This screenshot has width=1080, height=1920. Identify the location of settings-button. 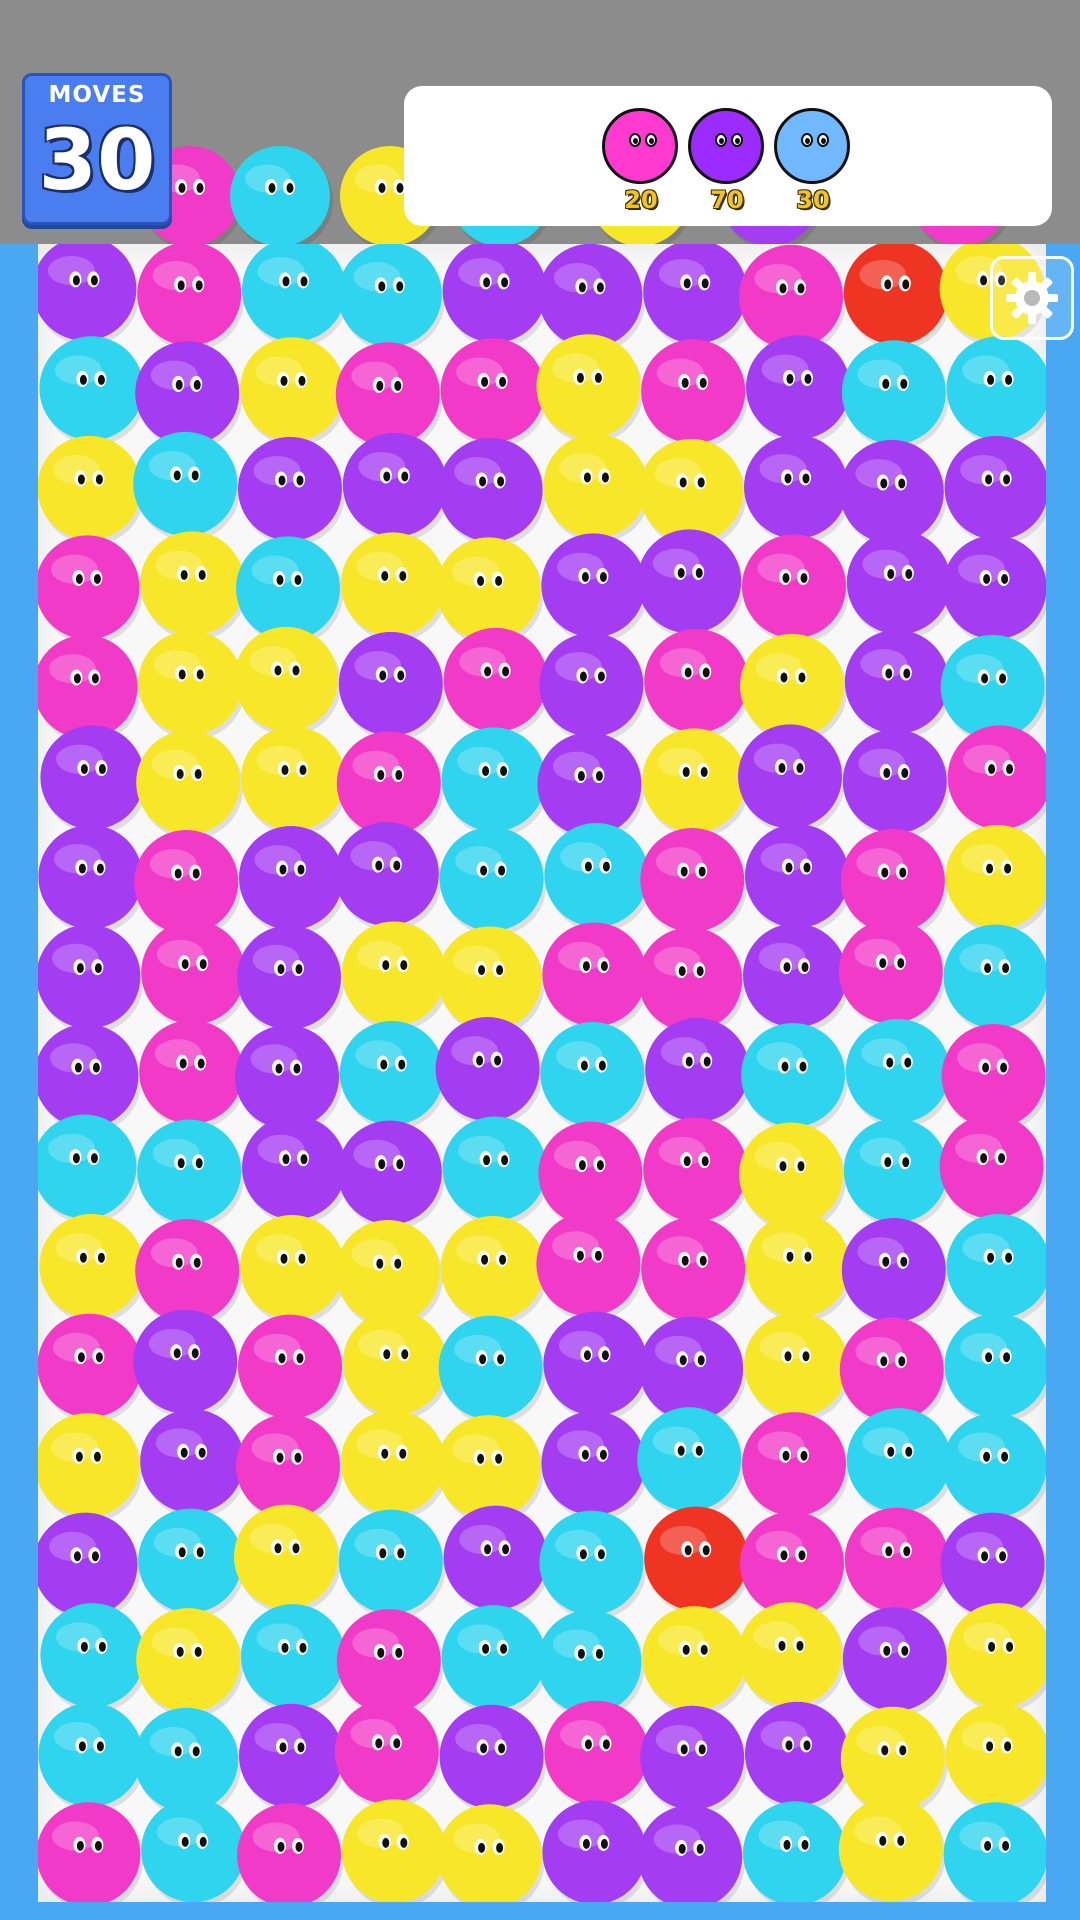
(1032, 298).